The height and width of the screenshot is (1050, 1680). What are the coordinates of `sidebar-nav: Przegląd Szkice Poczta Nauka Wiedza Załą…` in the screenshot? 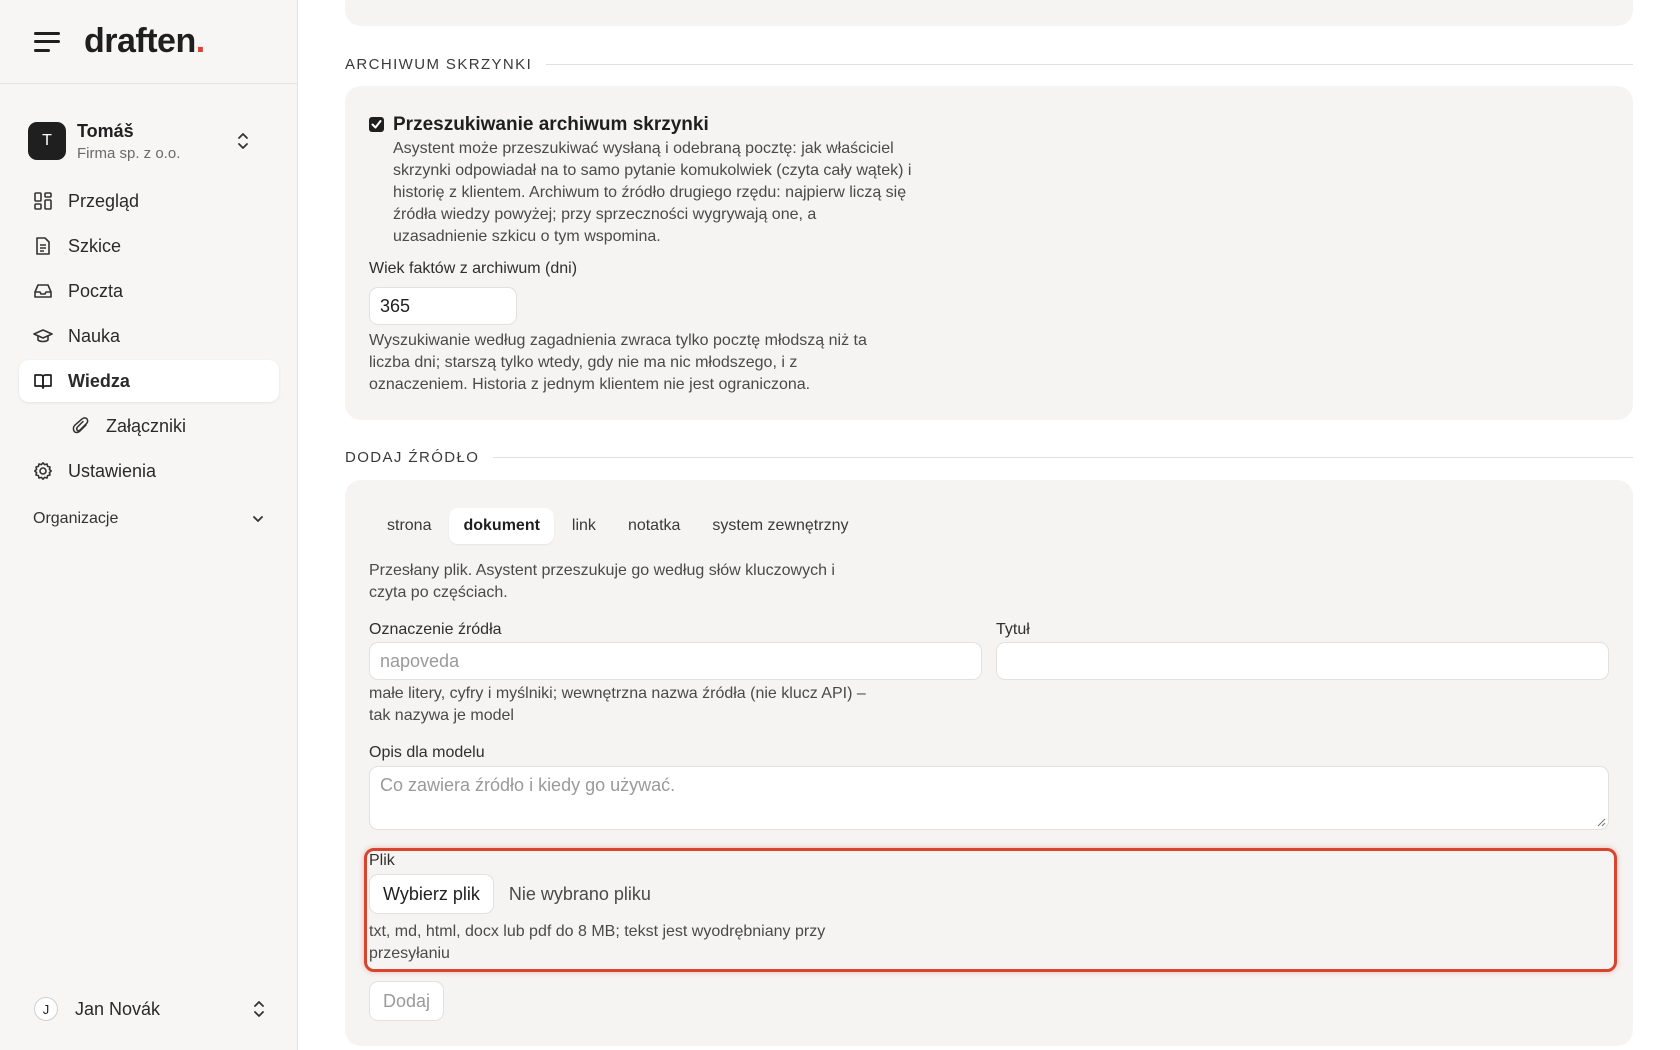 It's located at (149, 337).